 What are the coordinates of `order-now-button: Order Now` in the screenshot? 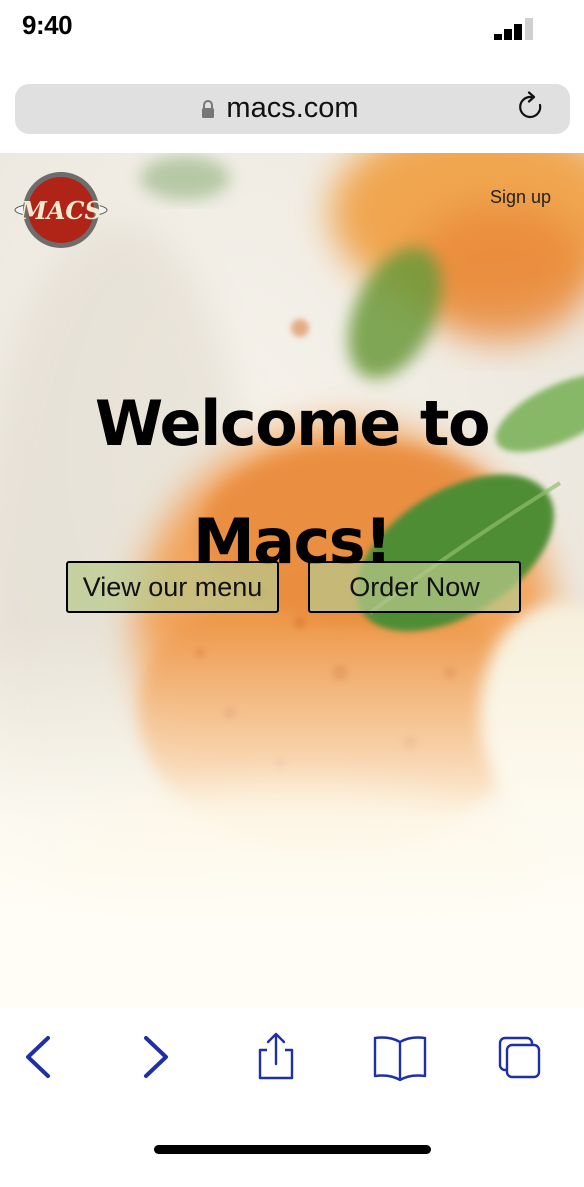 It's located at (414, 587).